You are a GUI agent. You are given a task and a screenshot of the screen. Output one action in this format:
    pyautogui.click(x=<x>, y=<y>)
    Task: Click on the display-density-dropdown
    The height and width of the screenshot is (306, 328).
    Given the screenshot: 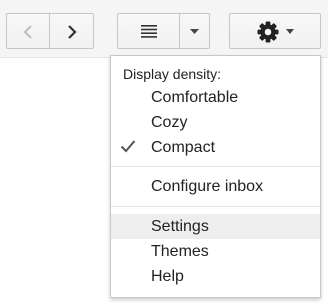 What is the action you would take?
    pyautogui.click(x=194, y=31)
    